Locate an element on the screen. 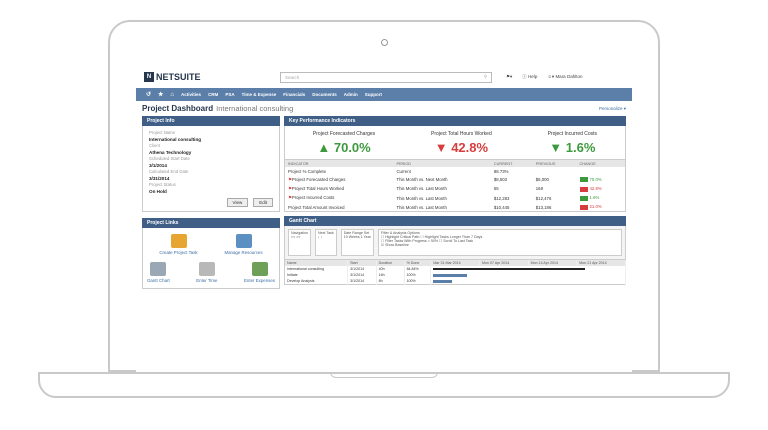 The width and height of the screenshot is (768, 430). nav-item-crm: CRM is located at coordinates (213, 94).